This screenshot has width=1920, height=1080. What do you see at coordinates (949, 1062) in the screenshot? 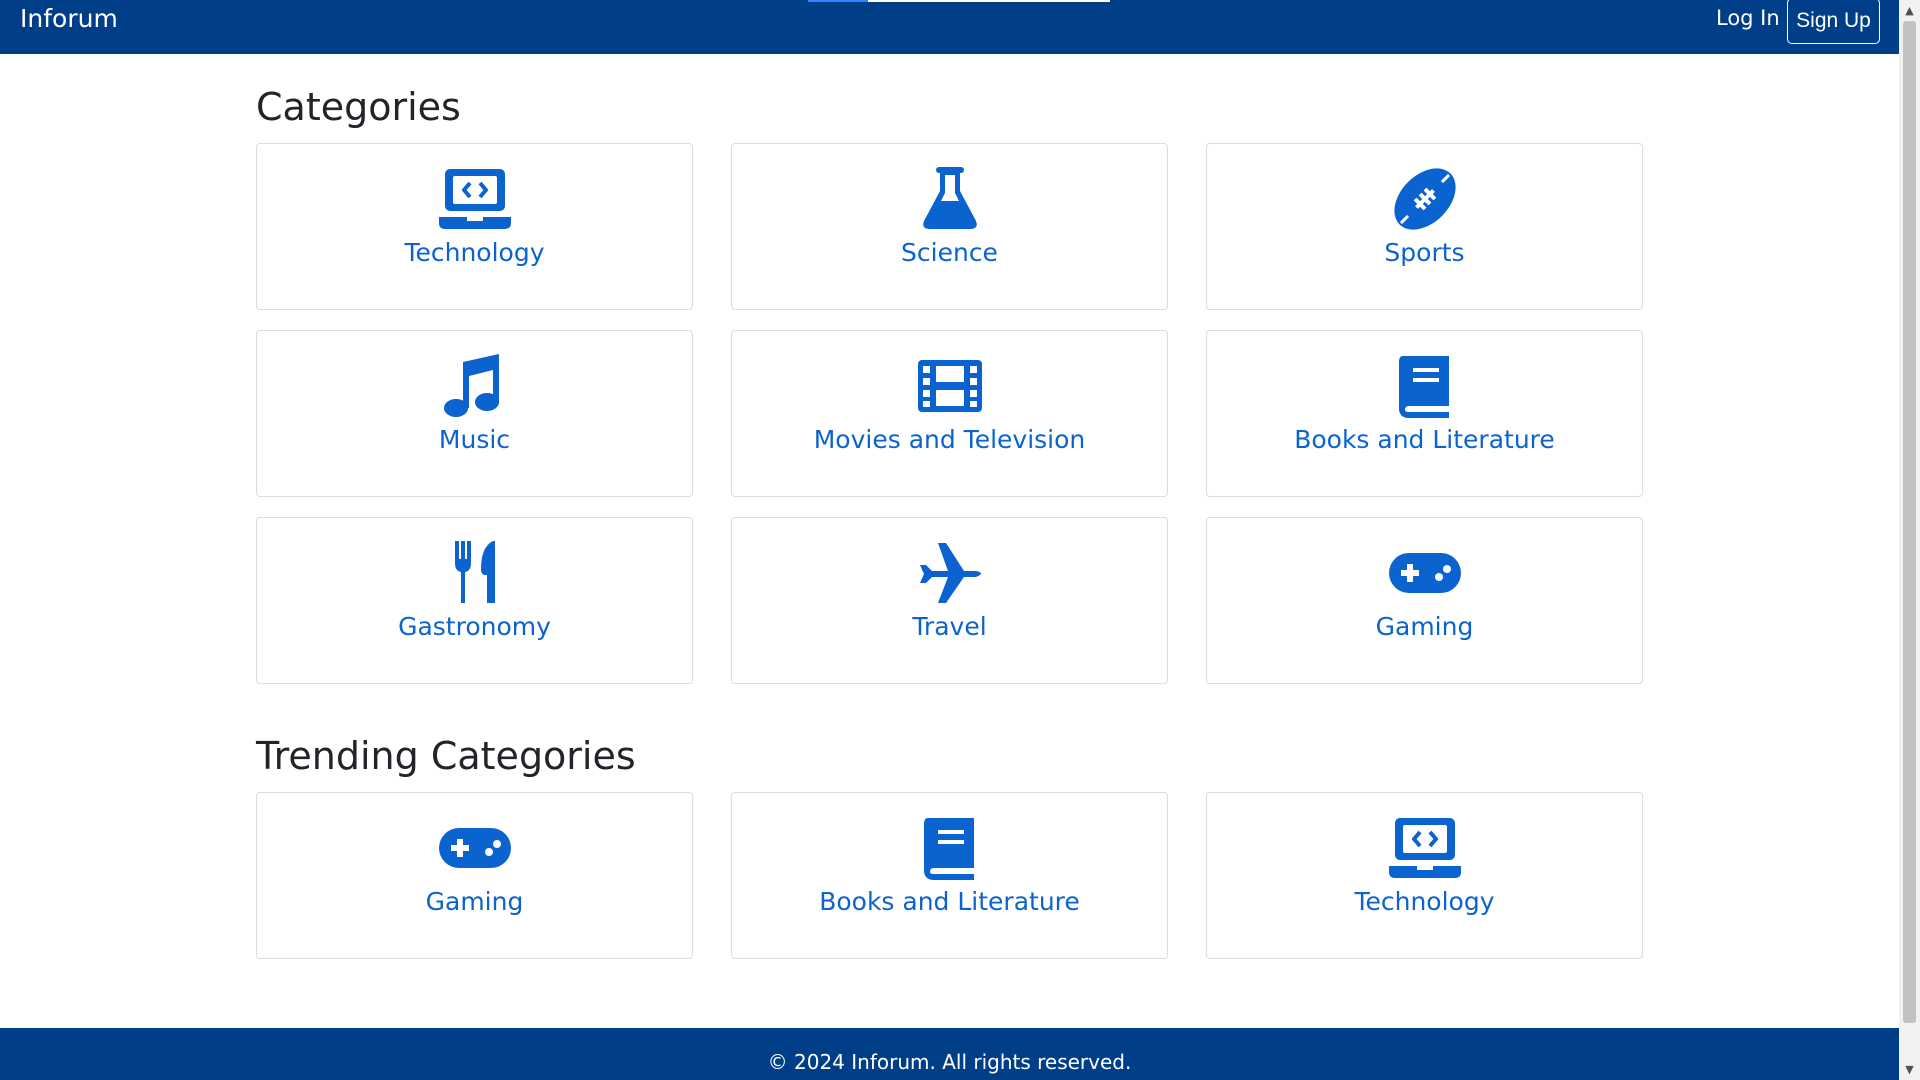
I see `footer-copyright: © 2024 Inforum. All rights reserved.` at bounding box center [949, 1062].